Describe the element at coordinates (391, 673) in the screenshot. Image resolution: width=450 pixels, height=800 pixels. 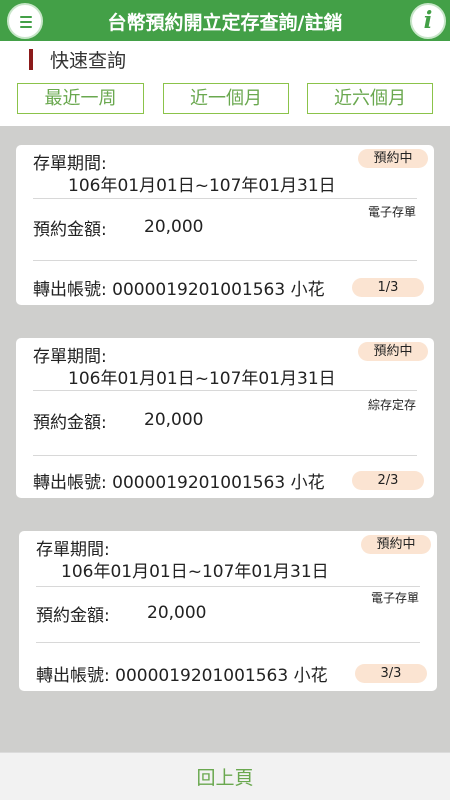
I see `page-indicator: 3/3` at that location.